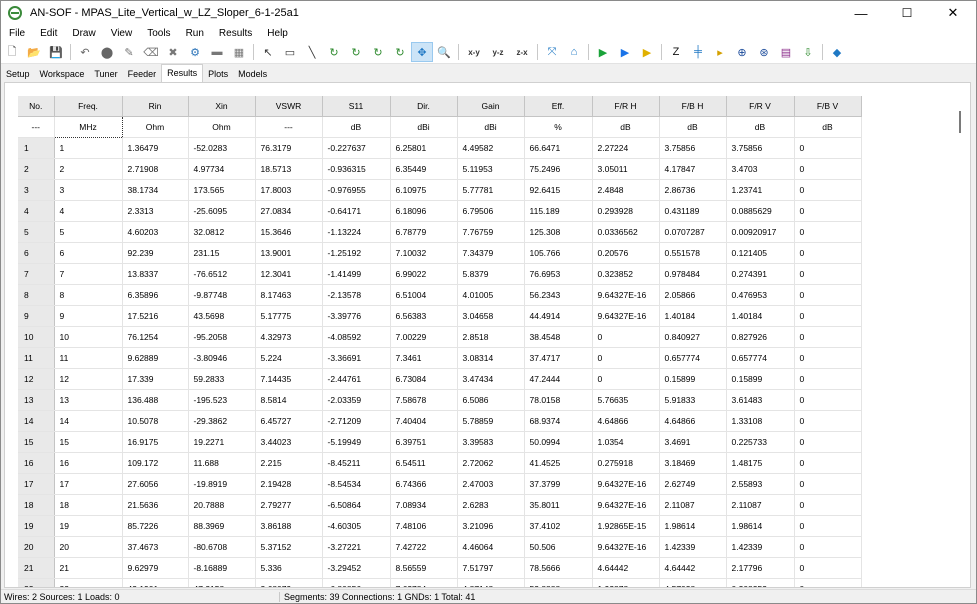  Describe the element at coordinates (88, 505) in the screenshot. I see `table-cell: 18` at that location.